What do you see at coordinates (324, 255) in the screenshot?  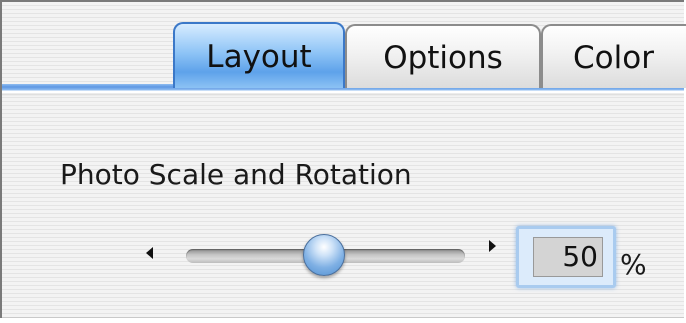 I see `scale-slider-thumb` at bounding box center [324, 255].